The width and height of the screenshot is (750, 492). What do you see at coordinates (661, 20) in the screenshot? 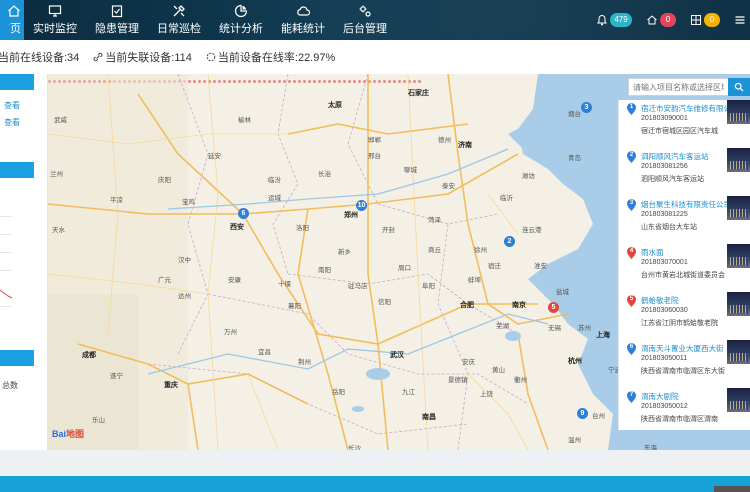
I see `home-status-button: 0` at bounding box center [661, 20].